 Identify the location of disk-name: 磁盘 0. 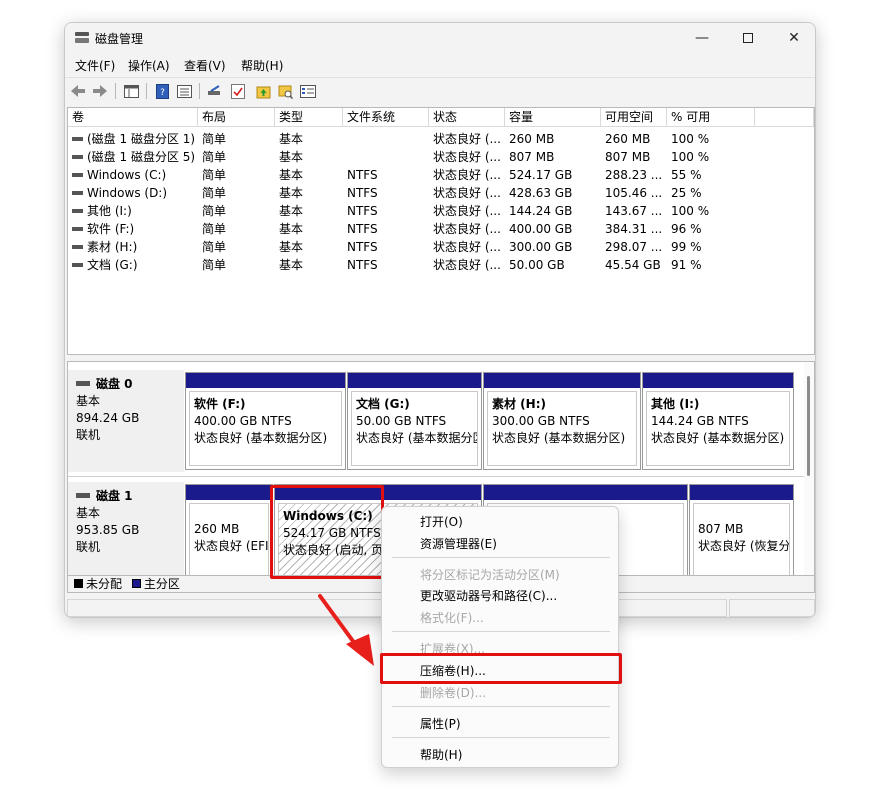
(114, 384).